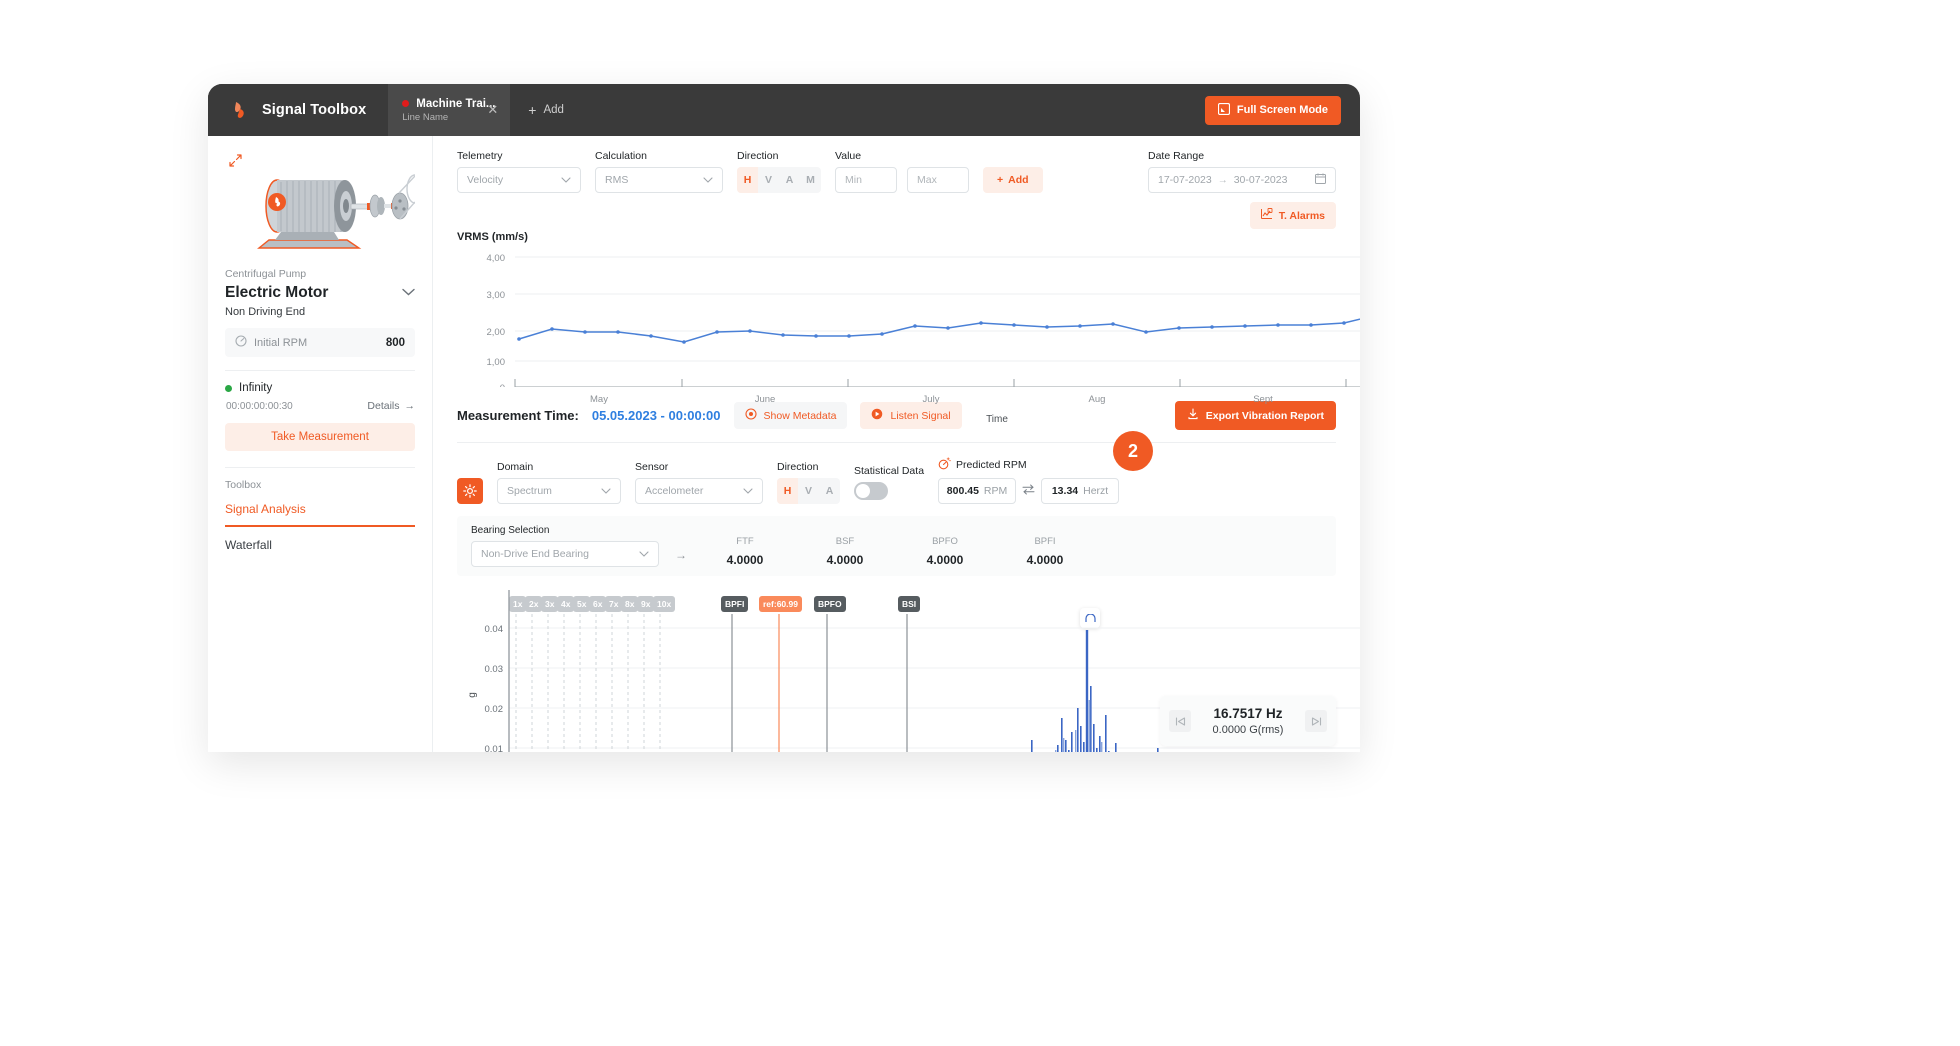 The height and width of the screenshot is (1046, 1960). I want to click on value-group: Value Min Max, so click(902, 171).